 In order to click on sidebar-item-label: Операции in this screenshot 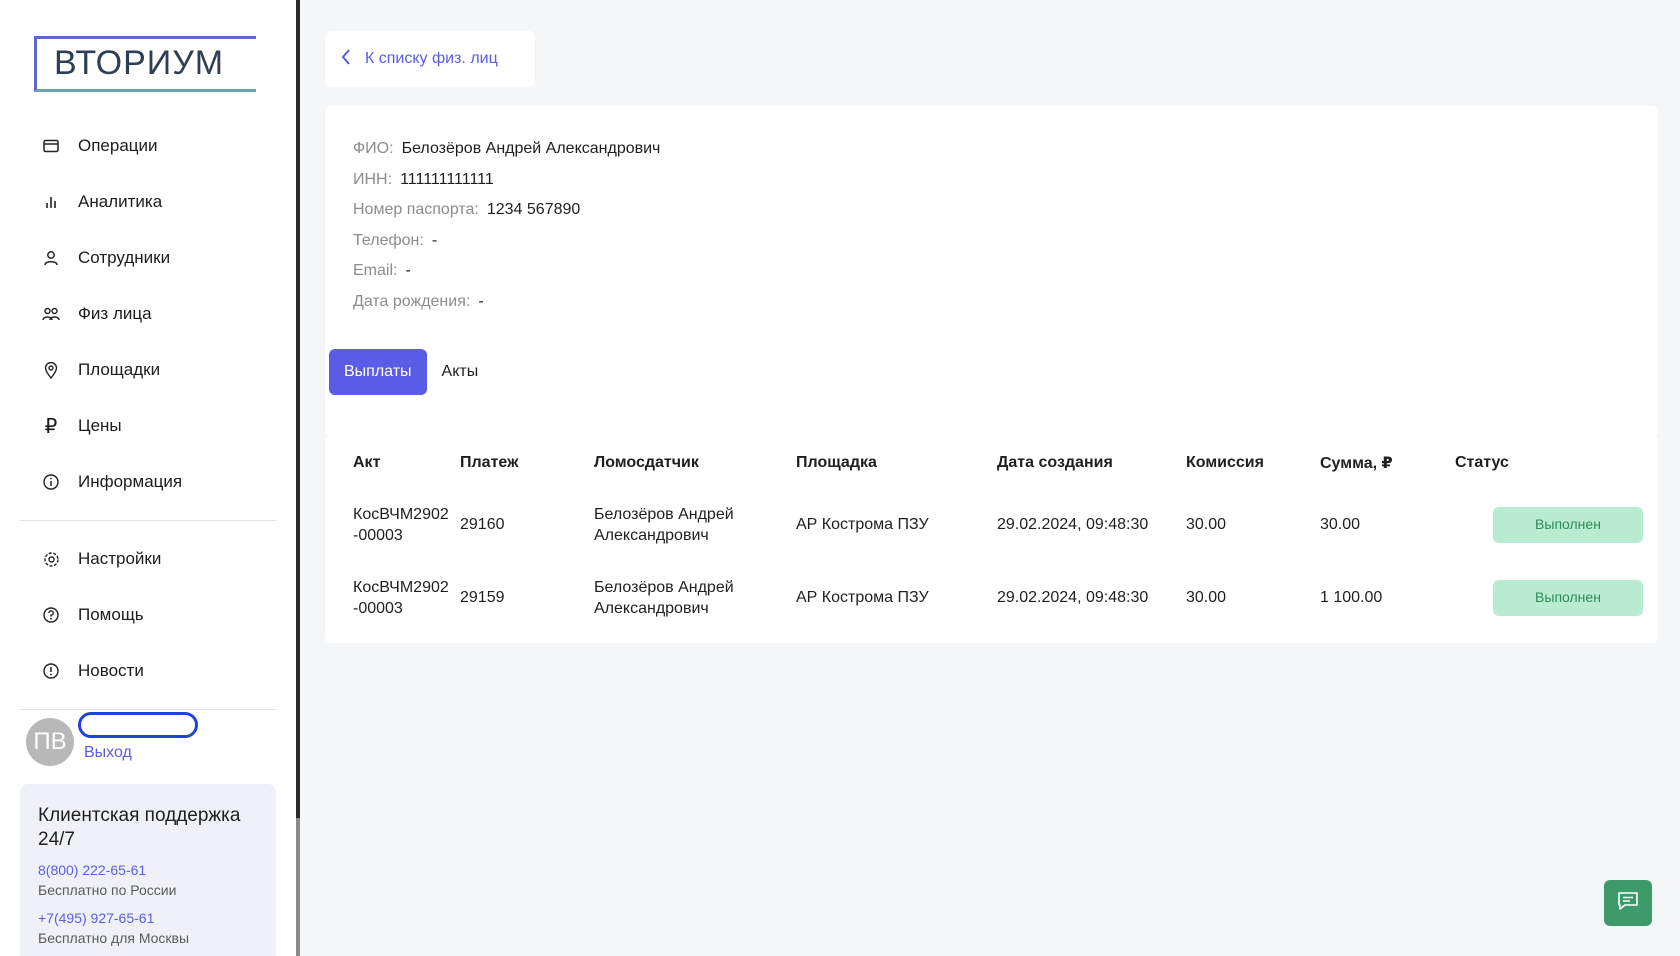, I will do `click(118, 145)`.